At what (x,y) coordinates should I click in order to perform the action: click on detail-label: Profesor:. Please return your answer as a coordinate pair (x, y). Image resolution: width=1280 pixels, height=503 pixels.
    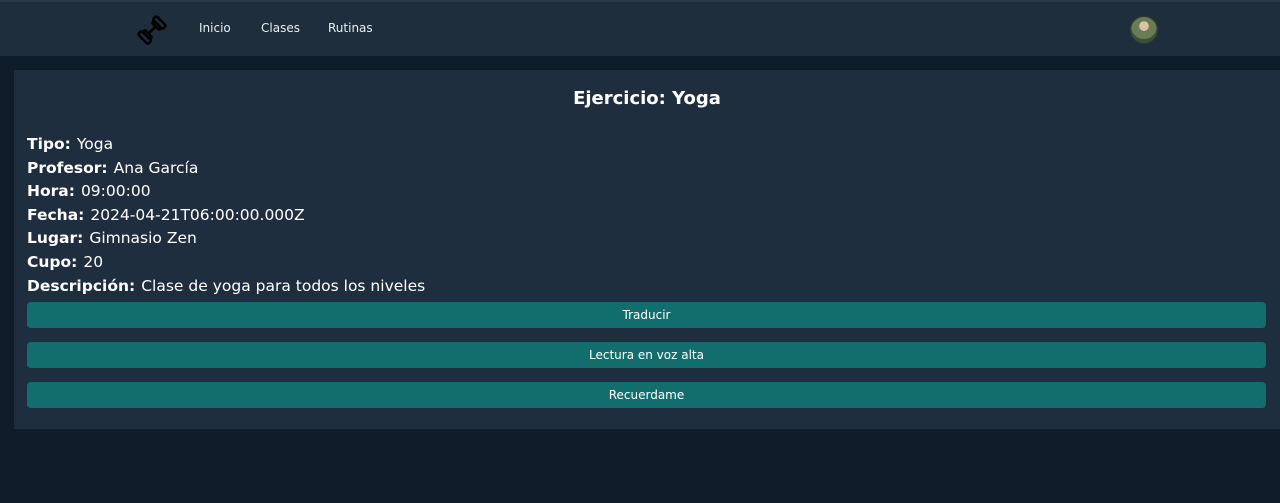
    Looking at the image, I should click on (67, 167).